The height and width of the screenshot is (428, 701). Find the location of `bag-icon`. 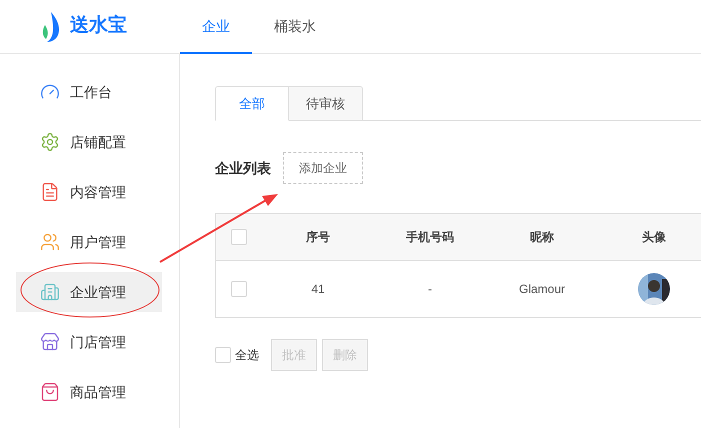

bag-icon is located at coordinates (50, 392).